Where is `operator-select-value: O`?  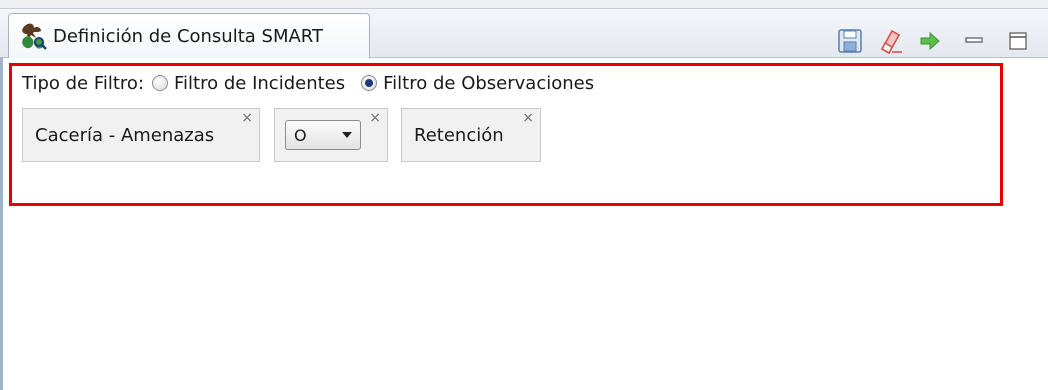
operator-select-value: O is located at coordinates (300, 135).